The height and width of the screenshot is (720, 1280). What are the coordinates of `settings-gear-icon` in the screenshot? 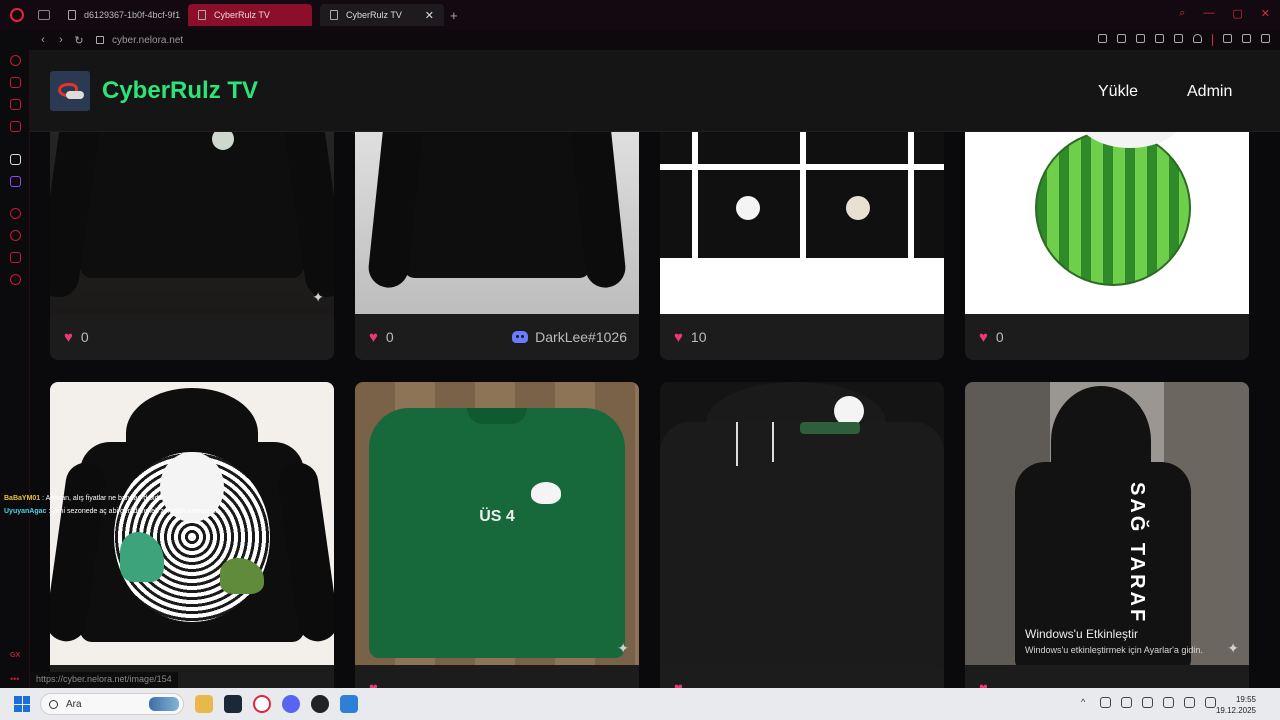 It's located at (15, 279).